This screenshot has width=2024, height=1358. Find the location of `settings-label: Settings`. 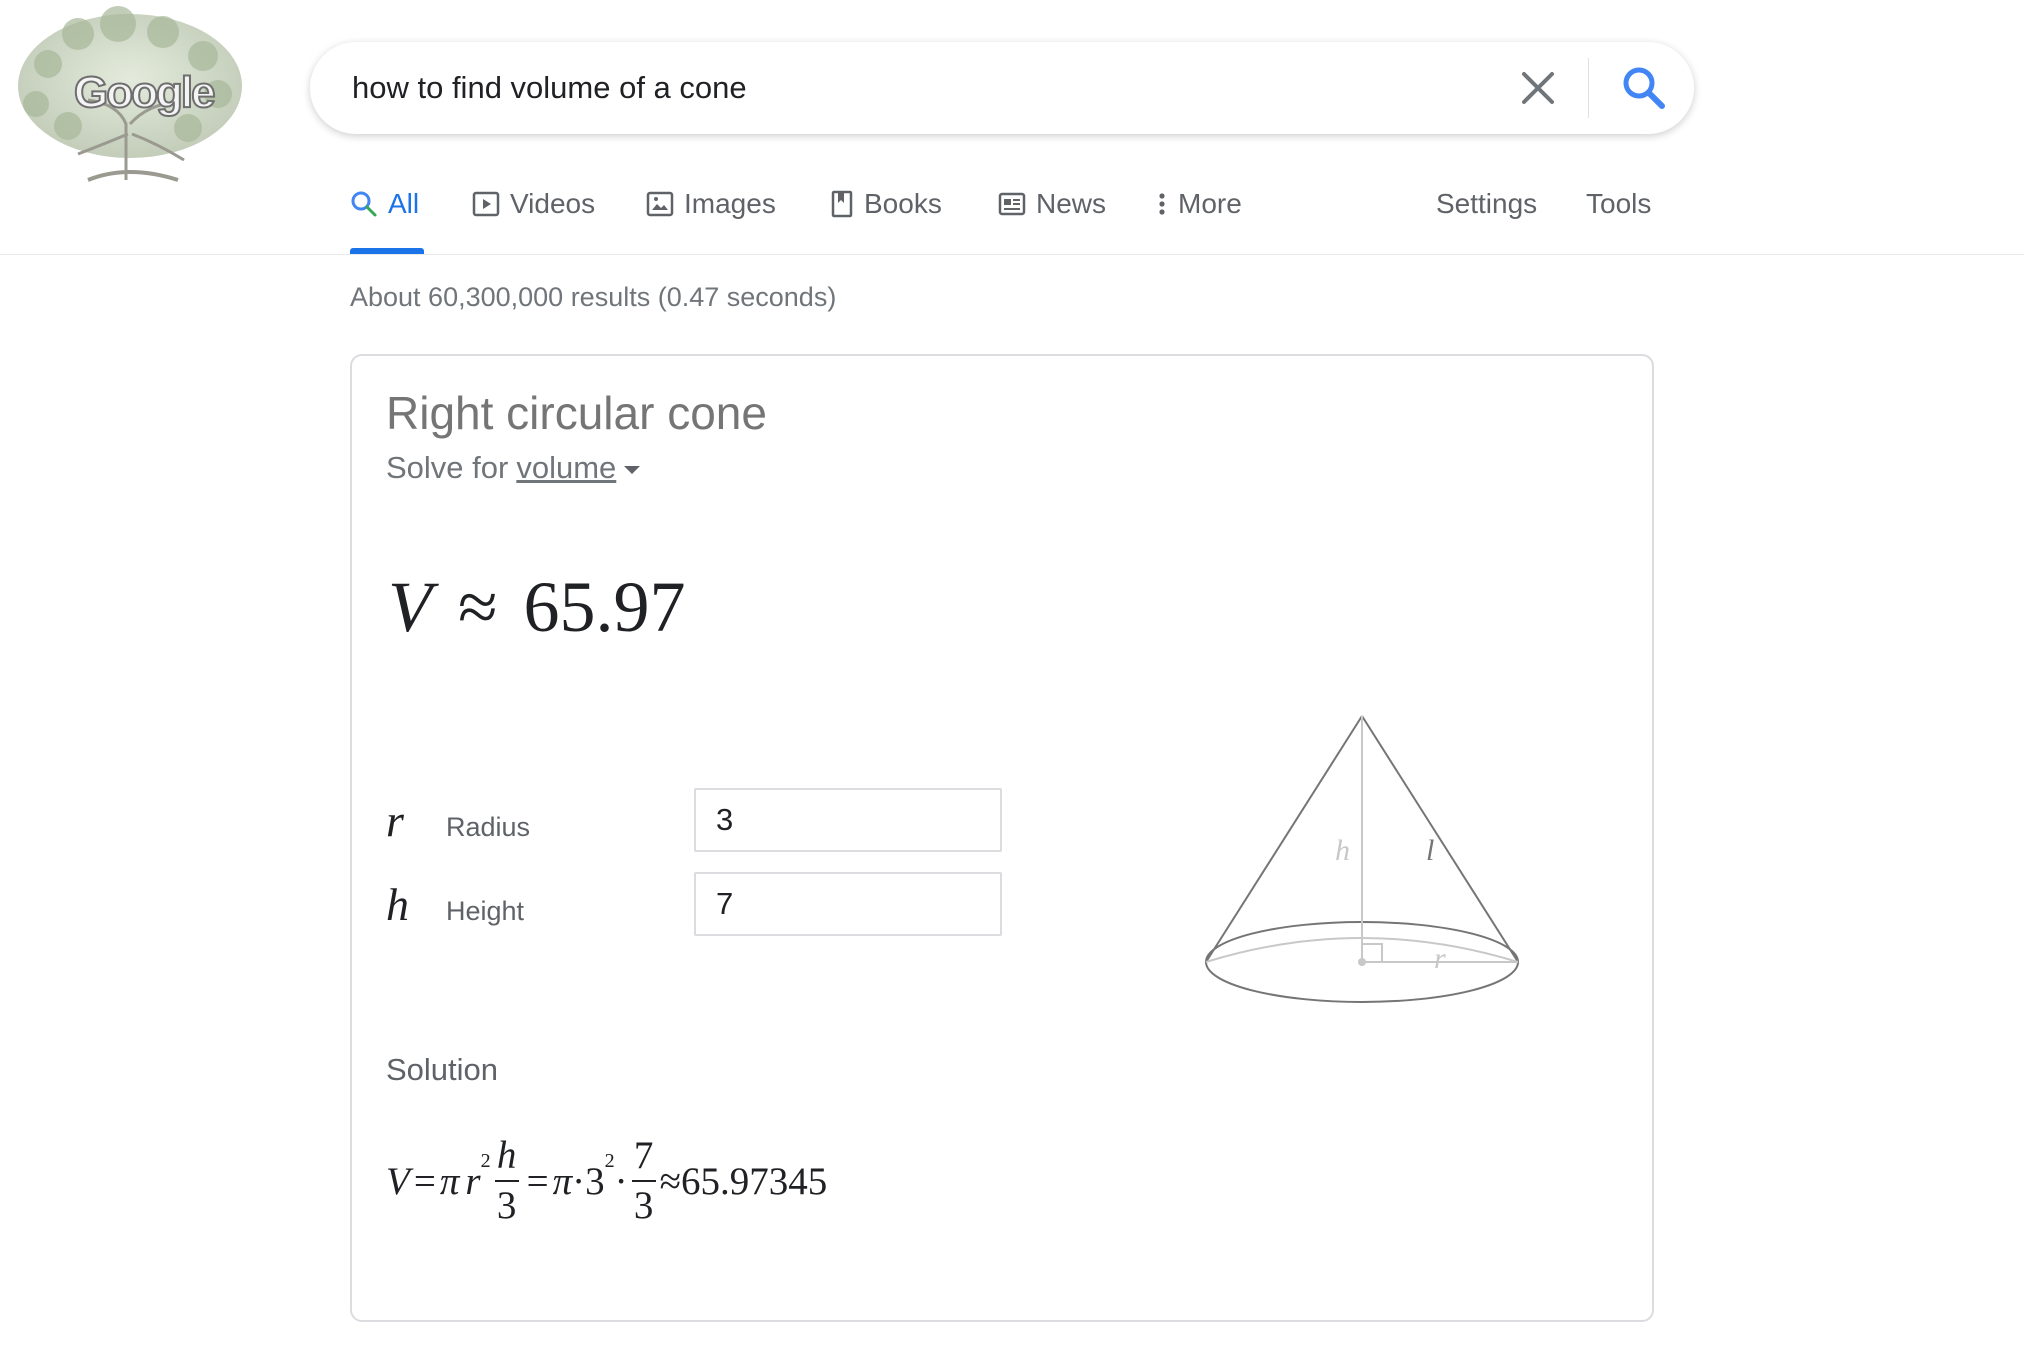

settings-label: Settings is located at coordinates (1487, 203).